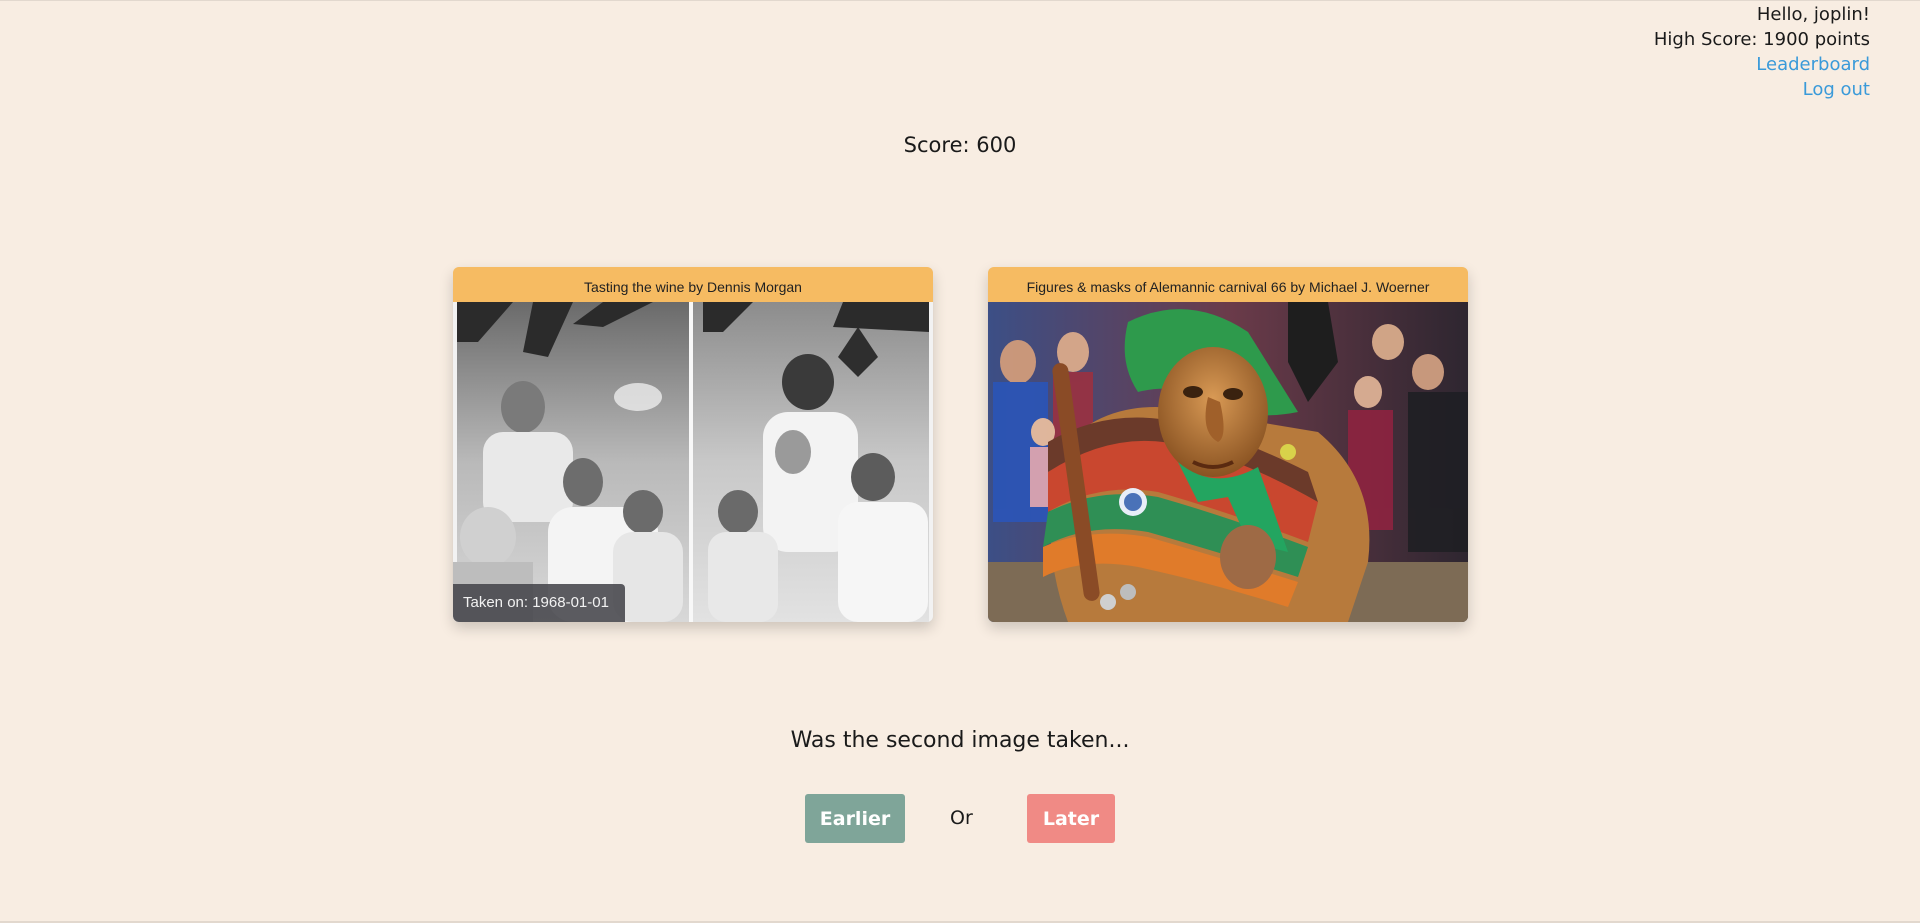  I want to click on leaderboard-link: Leaderboard, so click(1762, 64).